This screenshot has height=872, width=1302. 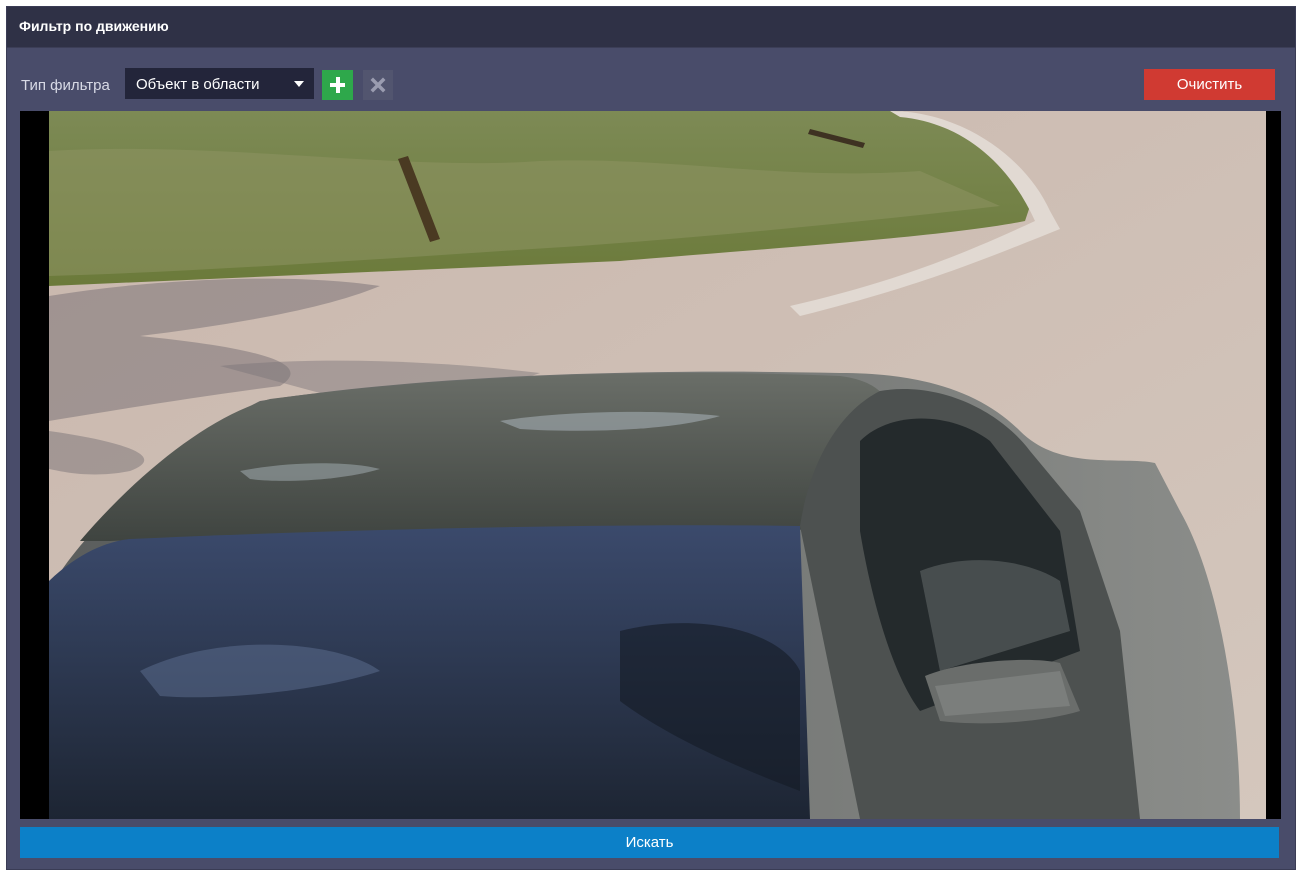 What do you see at coordinates (337, 85) in the screenshot?
I see `add-area-button` at bounding box center [337, 85].